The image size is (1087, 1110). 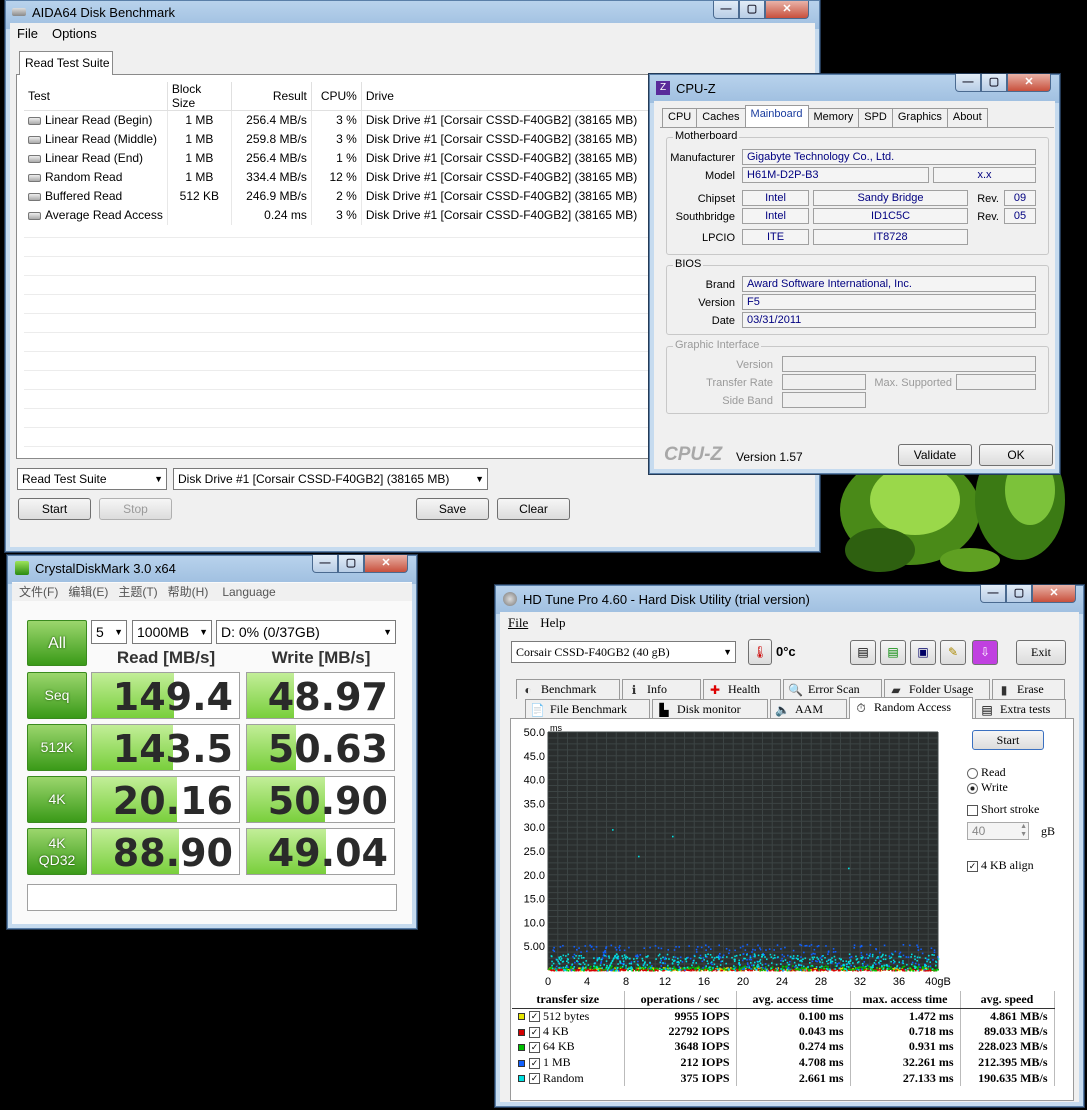 What do you see at coordinates (680, 117) in the screenshot?
I see `tab-cpu: CPU` at bounding box center [680, 117].